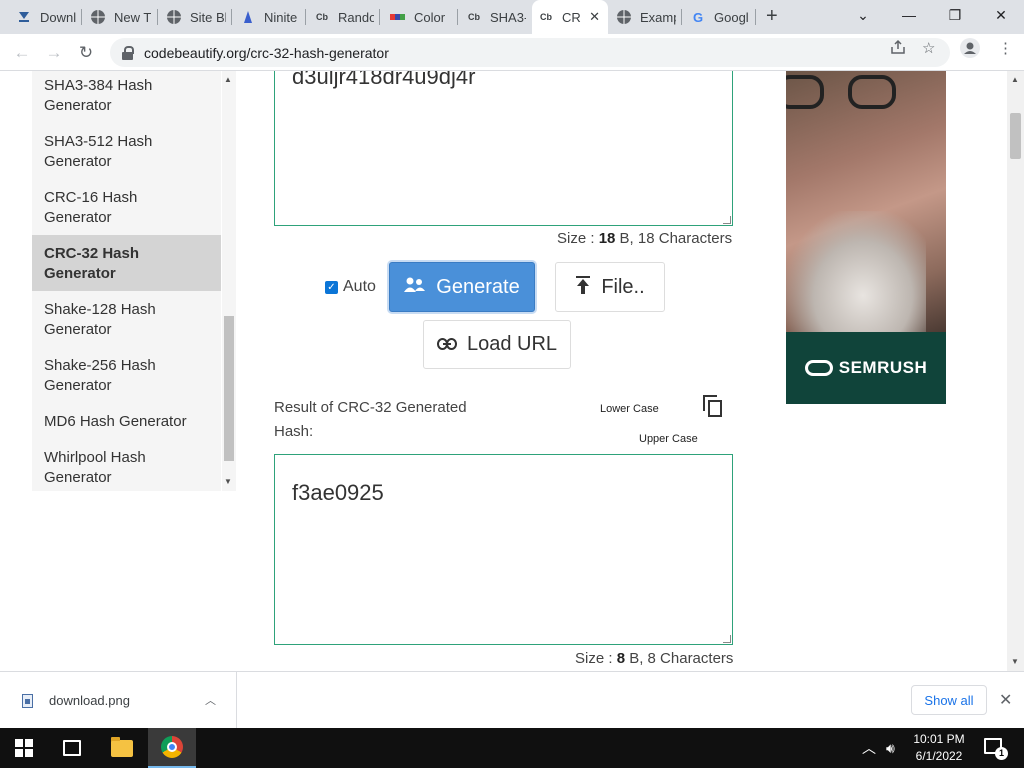 The height and width of the screenshot is (768, 1024). I want to click on input-text: d3uljr418dr4u9dj4r, so click(383, 80).